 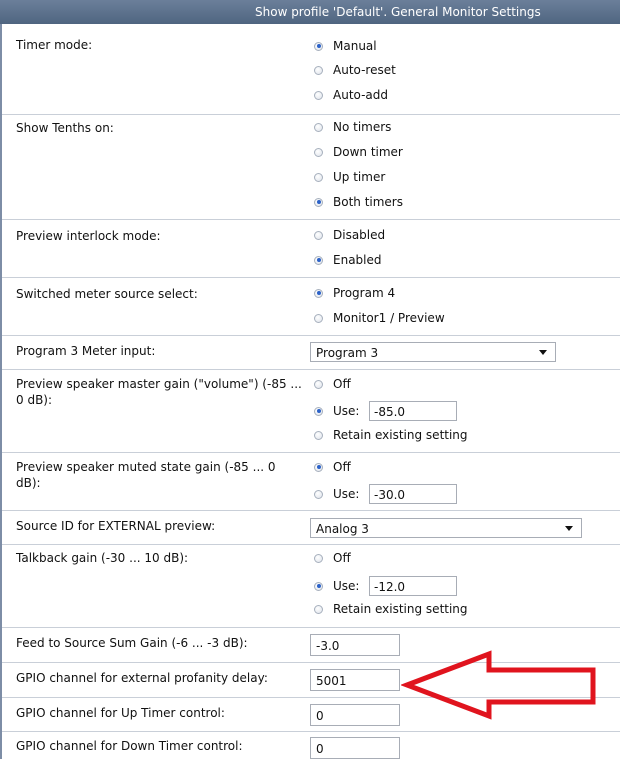 What do you see at coordinates (342, 384) in the screenshot?
I see `preview-master-gain-off-label: Off` at bounding box center [342, 384].